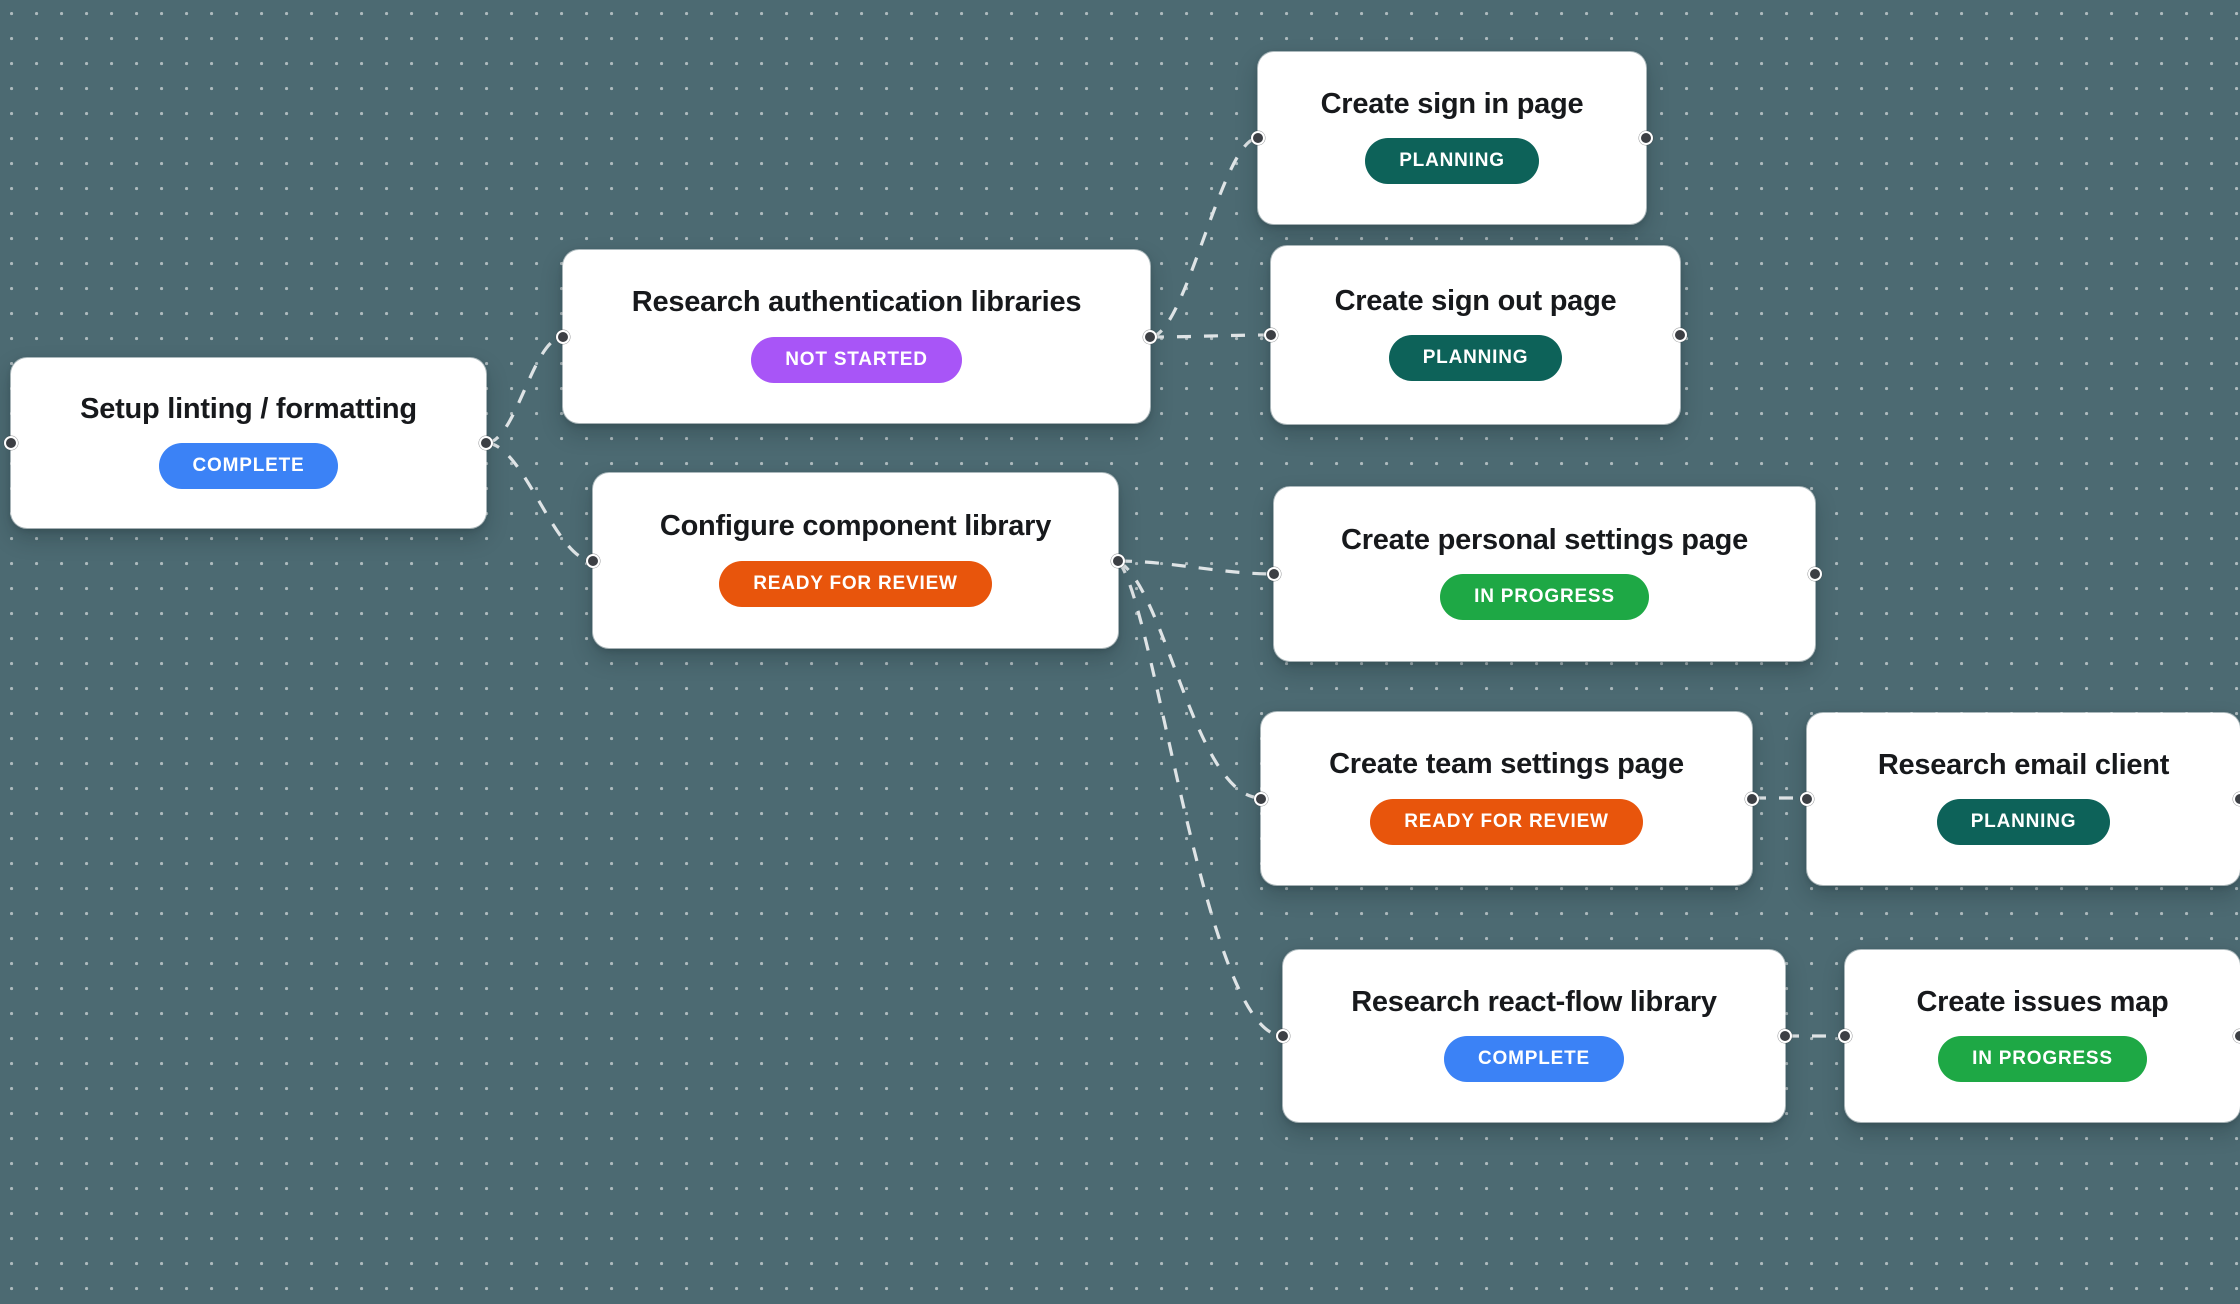  Describe the element at coordinates (593, 560) in the screenshot. I see `handle-target-configure-component-library` at that location.